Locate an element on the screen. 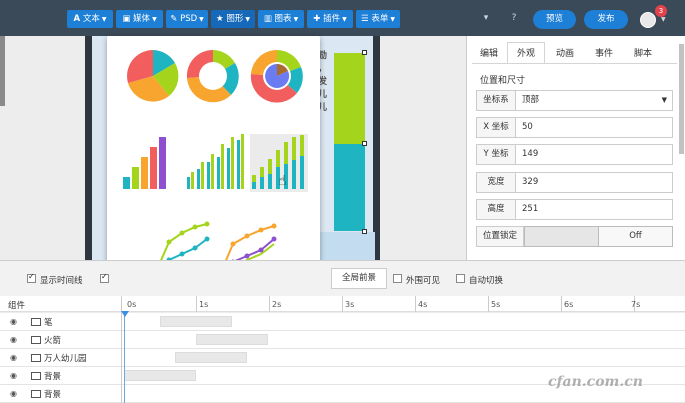 Image resolution: width=685 pixels, height=403 pixels. bar-chart-icon: ▥ is located at coordinates (267, 19).